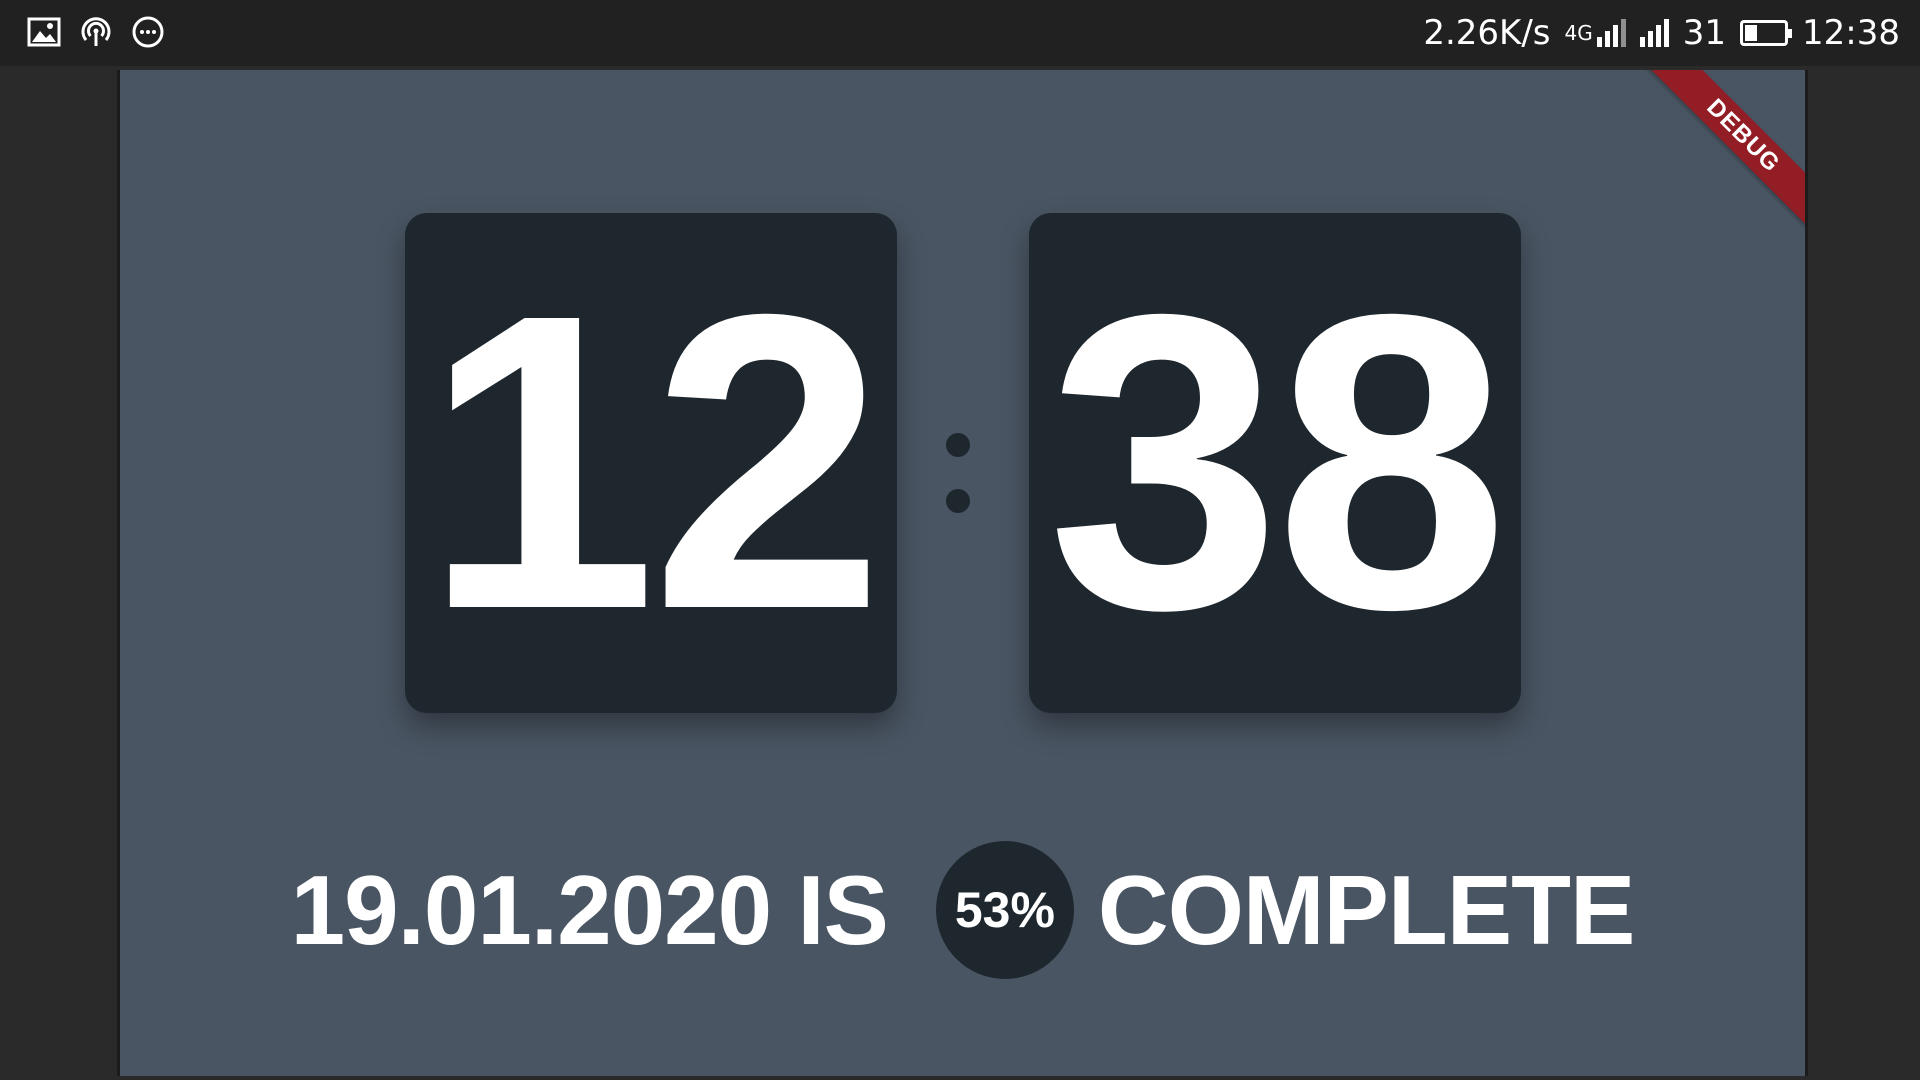  Describe the element at coordinates (1487, 33) in the screenshot. I see `network-speed: 2.26K/s` at that location.